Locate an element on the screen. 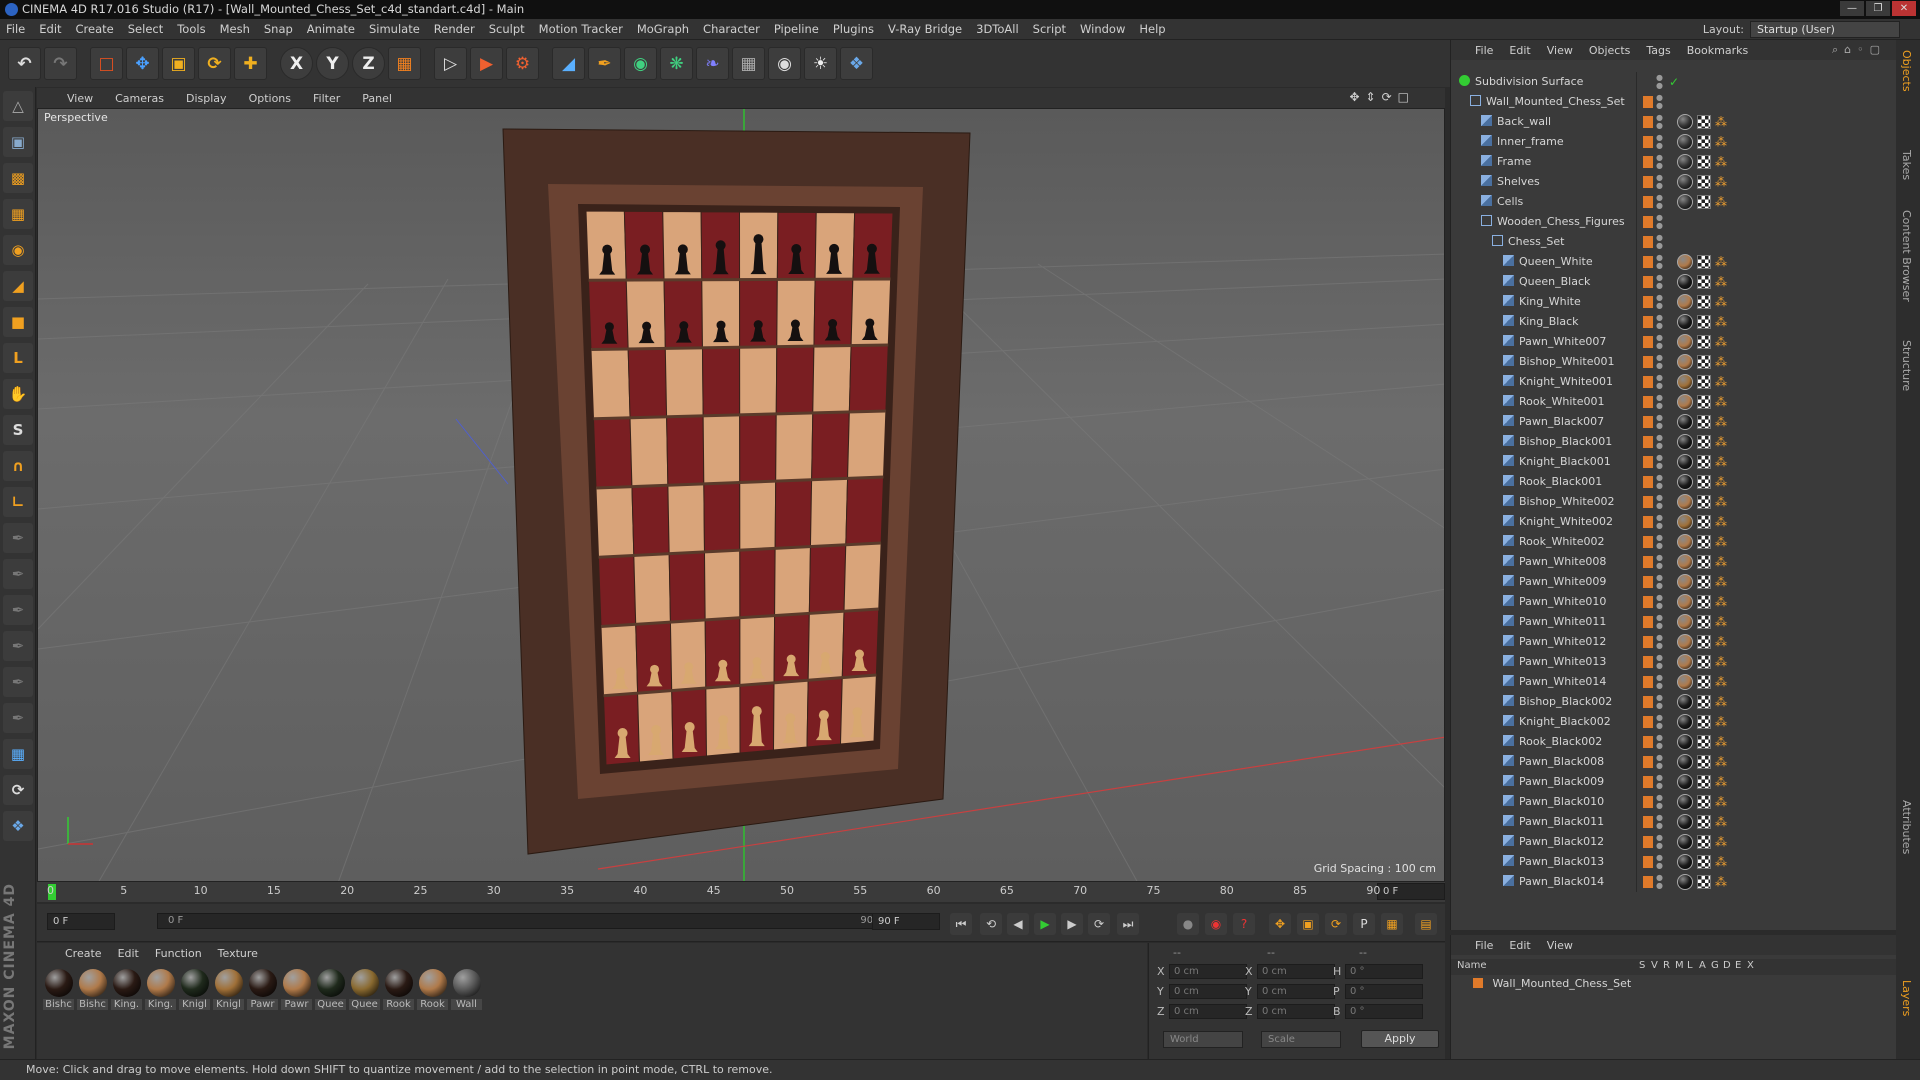  minimize-icon: — is located at coordinates (1852, 8).